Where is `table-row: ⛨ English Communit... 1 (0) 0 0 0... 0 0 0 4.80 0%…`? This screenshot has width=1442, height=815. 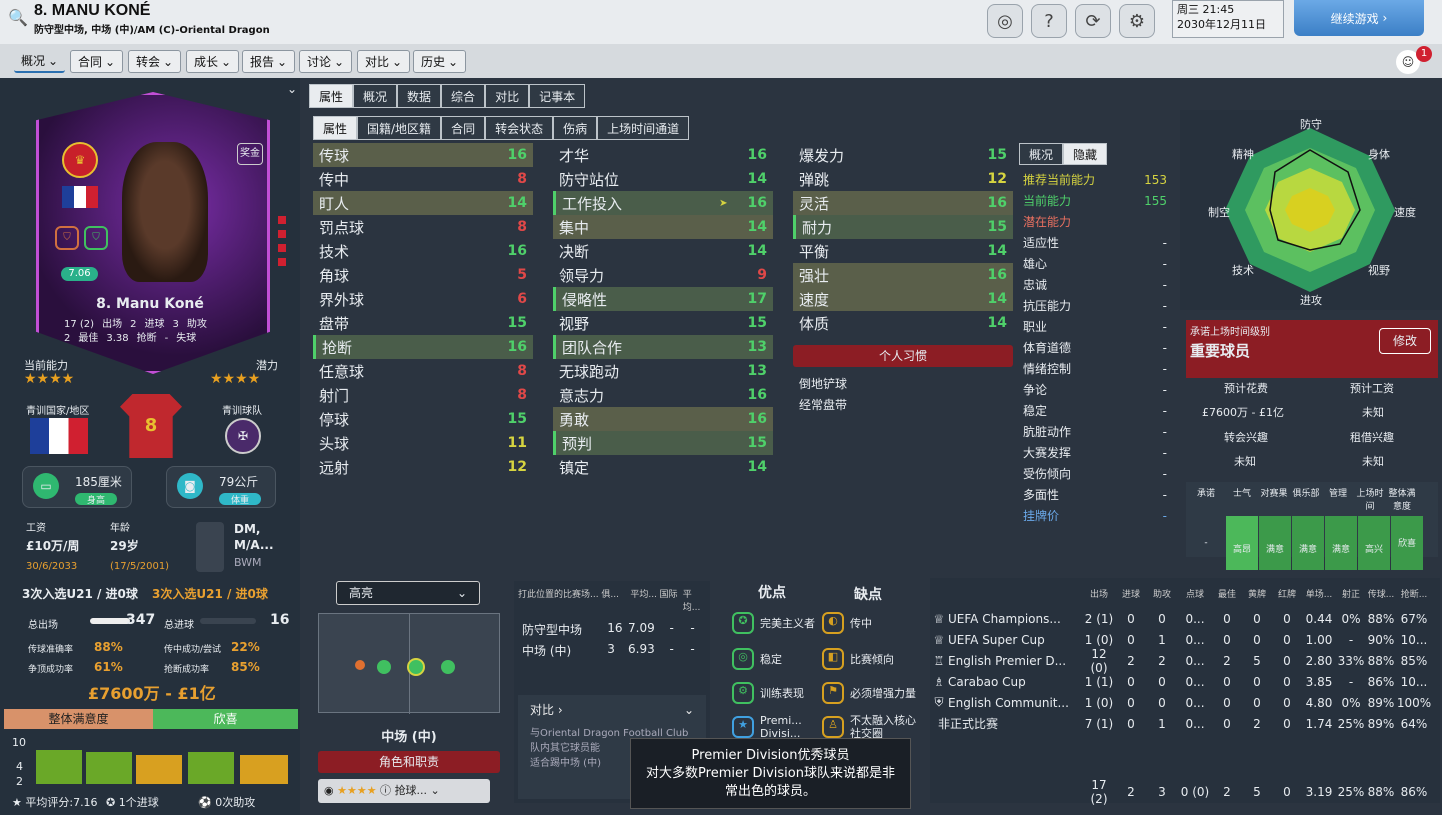 table-row: ⛨ English Communit... 1 (0) 0 0 0... 0 0 0 4.80 0%… is located at coordinates (1185, 702).